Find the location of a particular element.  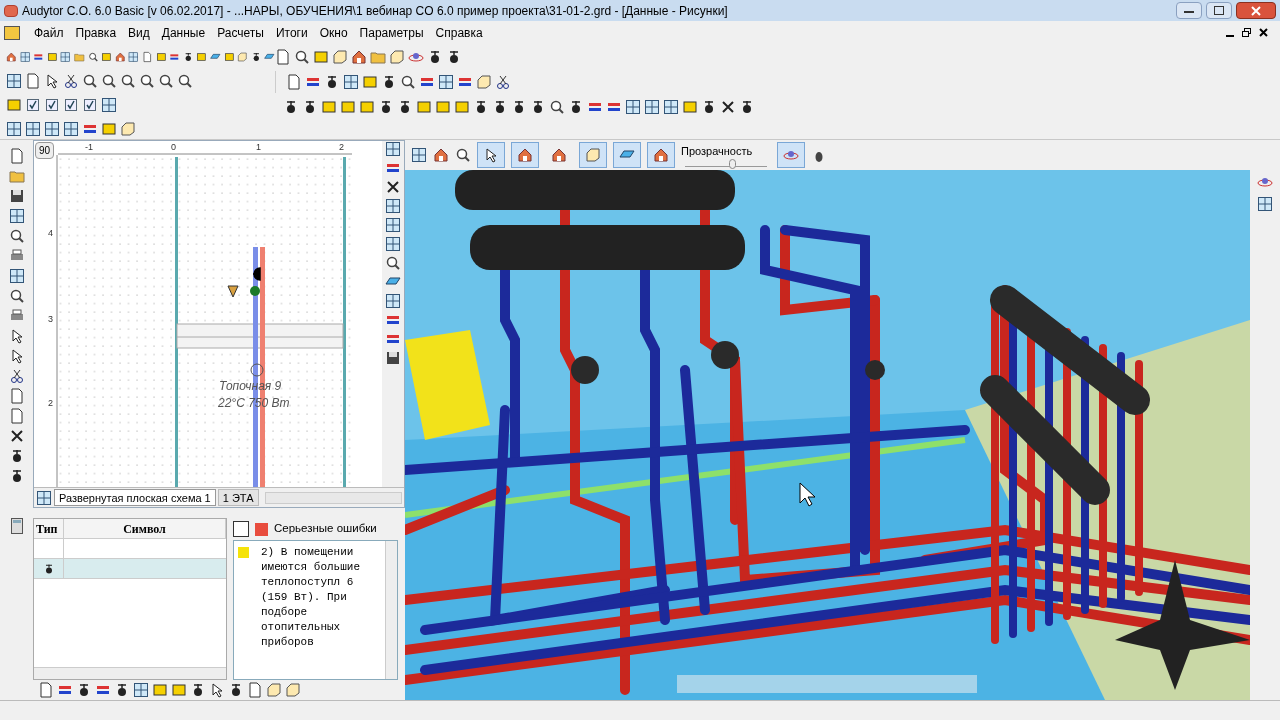

column-header: Тип is located at coordinates (49, 528).